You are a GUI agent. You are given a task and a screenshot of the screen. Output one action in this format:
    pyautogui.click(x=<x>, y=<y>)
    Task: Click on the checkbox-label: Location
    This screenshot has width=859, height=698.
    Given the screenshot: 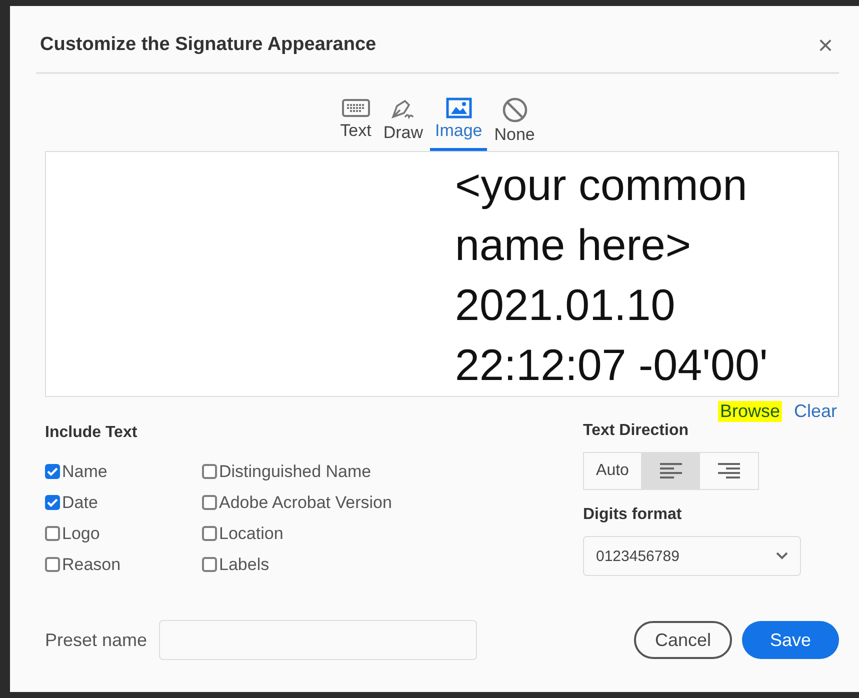 What is the action you would take?
    pyautogui.click(x=251, y=534)
    